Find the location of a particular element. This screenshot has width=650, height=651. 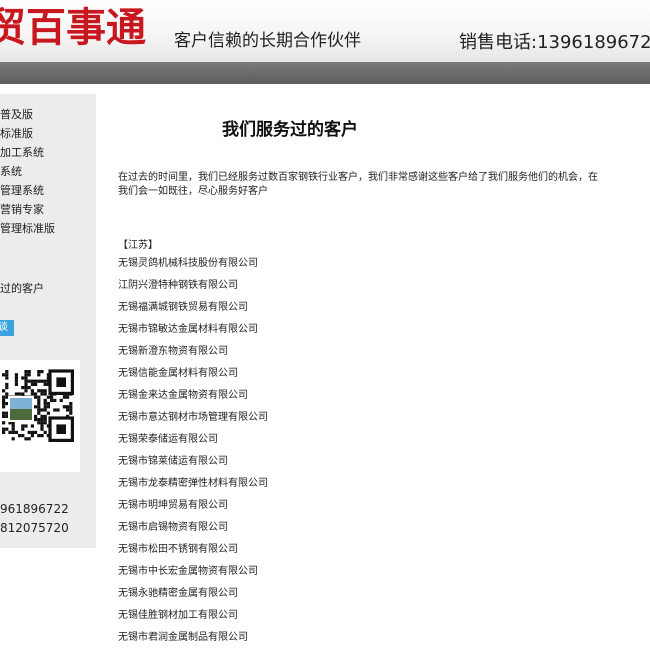

sidebar-phone-2: 812075720 is located at coordinates (34, 528).